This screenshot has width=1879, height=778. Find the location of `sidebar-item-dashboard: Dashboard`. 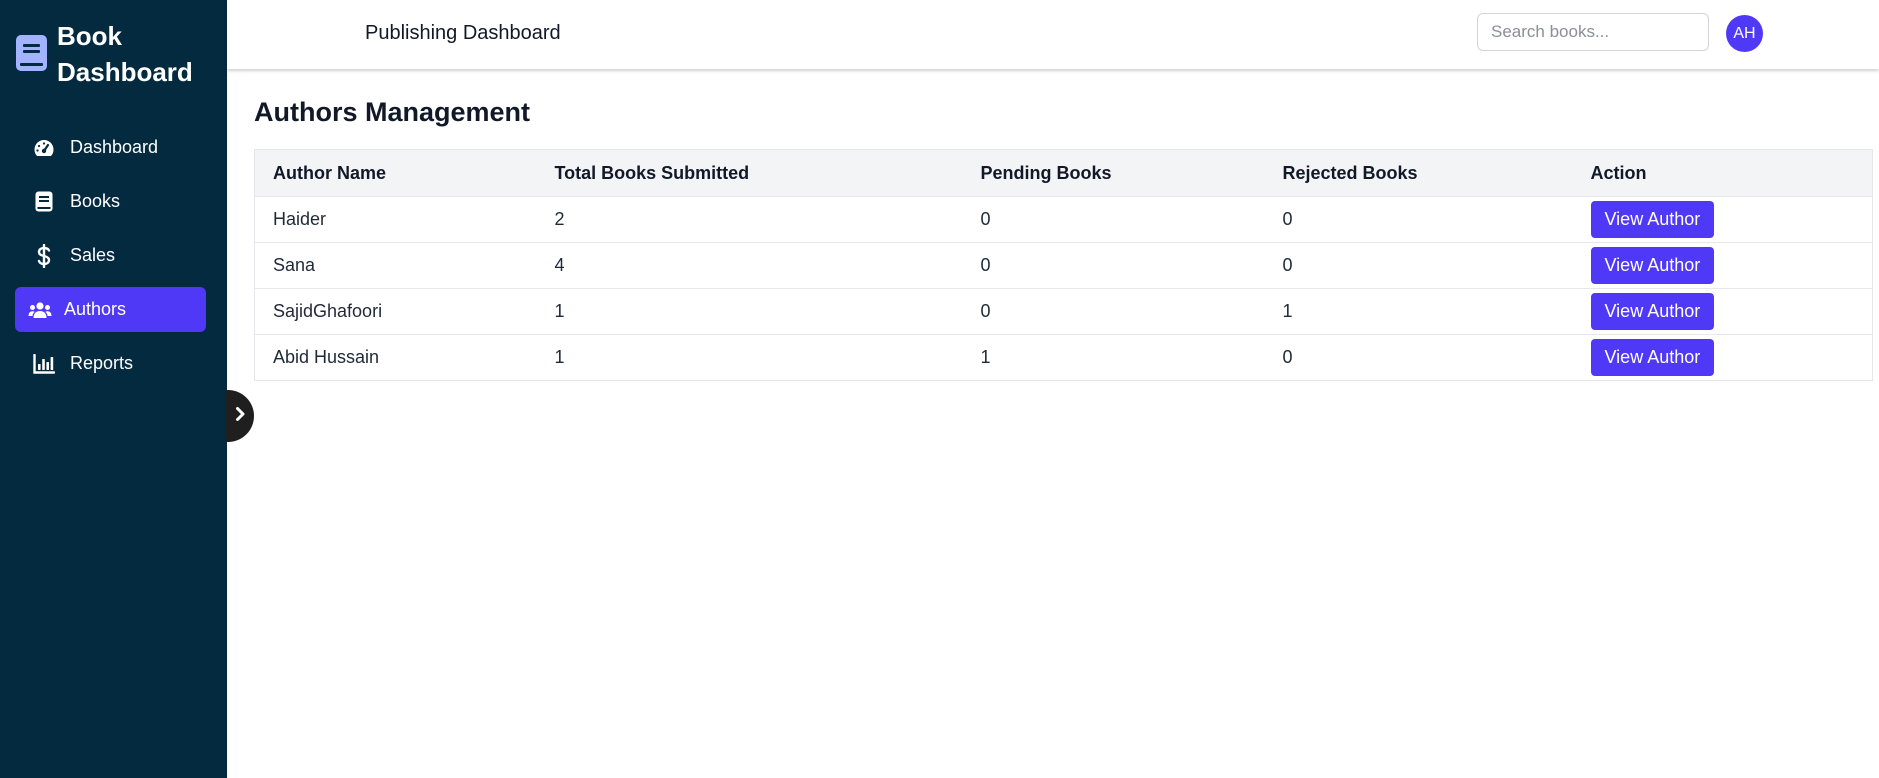

sidebar-item-dashboard: Dashboard is located at coordinates (110, 147).